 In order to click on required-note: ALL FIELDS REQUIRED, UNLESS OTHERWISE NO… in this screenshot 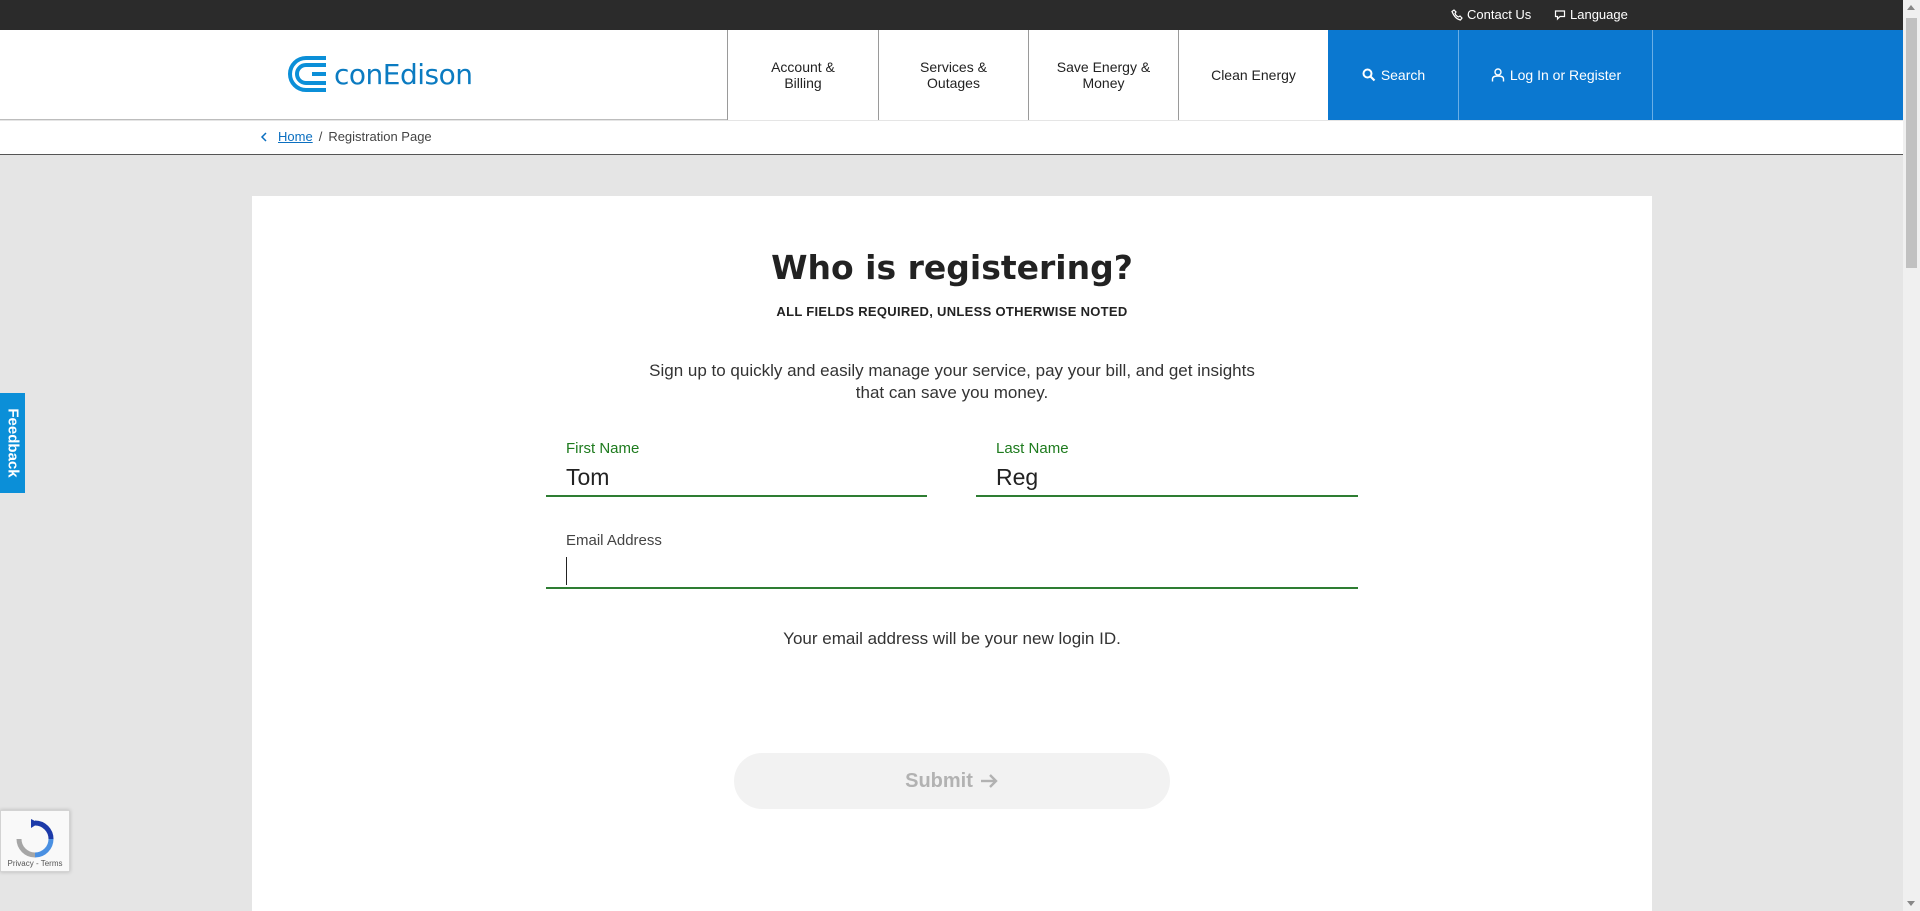, I will do `click(952, 311)`.